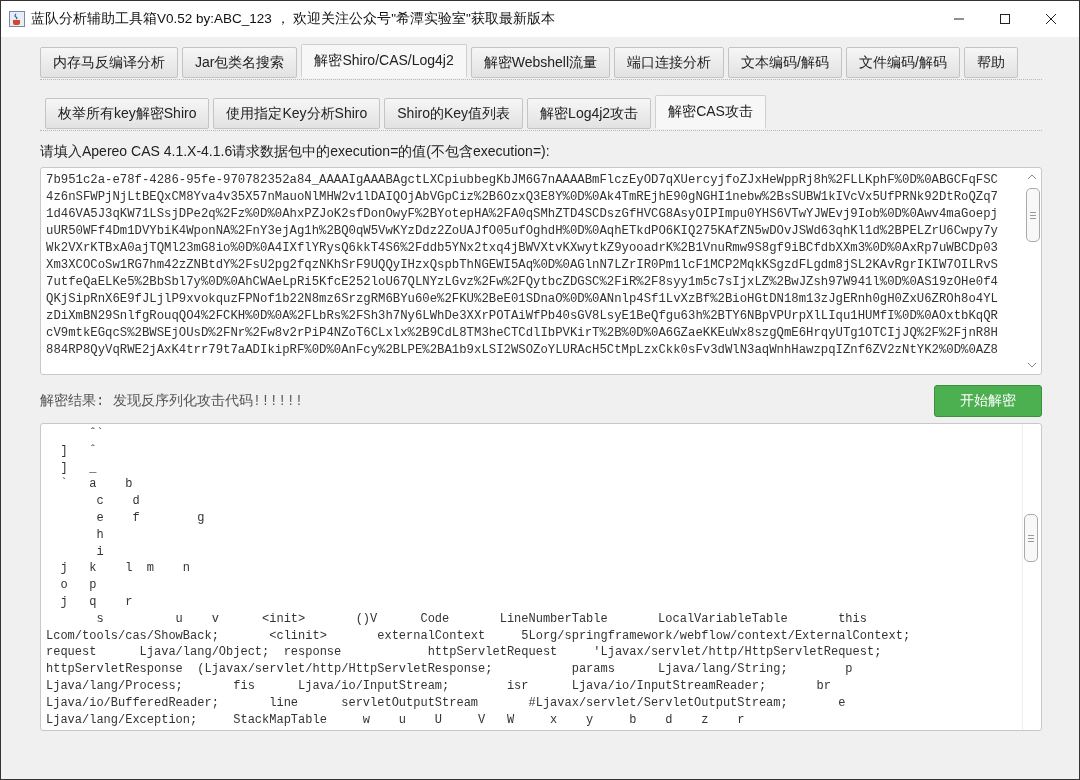 This screenshot has width=1080, height=780. I want to click on cup-icon, so click(17, 19).